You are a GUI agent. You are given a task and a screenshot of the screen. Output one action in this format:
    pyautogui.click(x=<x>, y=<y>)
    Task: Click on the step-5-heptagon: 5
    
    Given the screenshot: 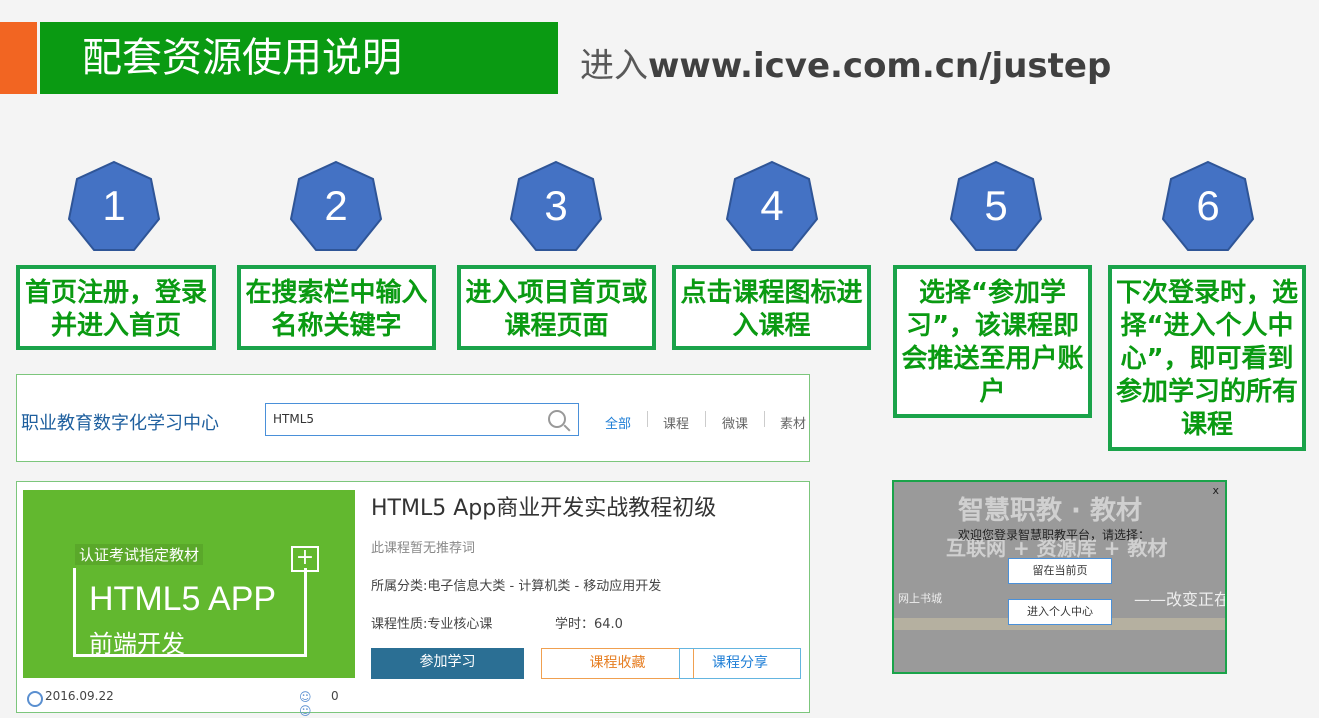 What is the action you would take?
    pyautogui.click(x=996, y=206)
    